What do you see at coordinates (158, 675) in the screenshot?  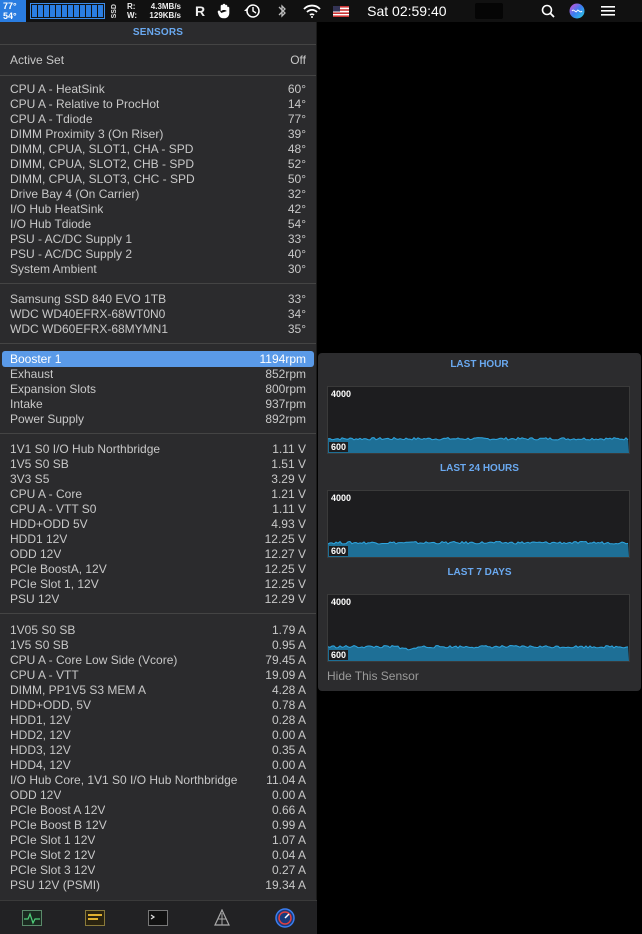 I see `sensor-row-cpu-a-vtt: CPU A - VTT 19.09 A` at bounding box center [158, 675].